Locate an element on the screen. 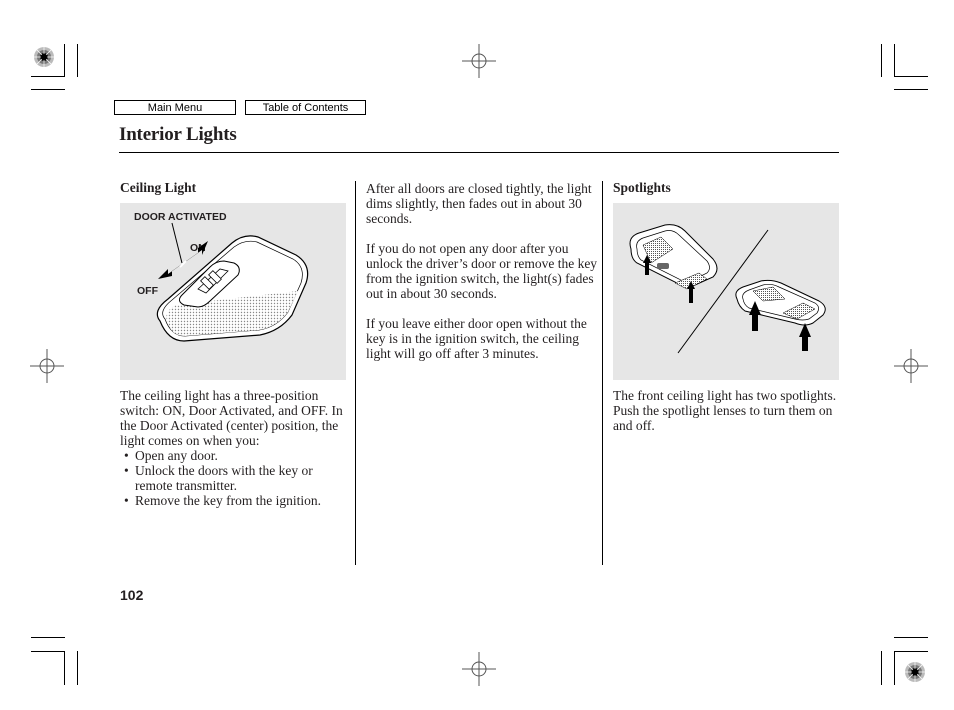  title-rule is located at coordinates (479, 152).